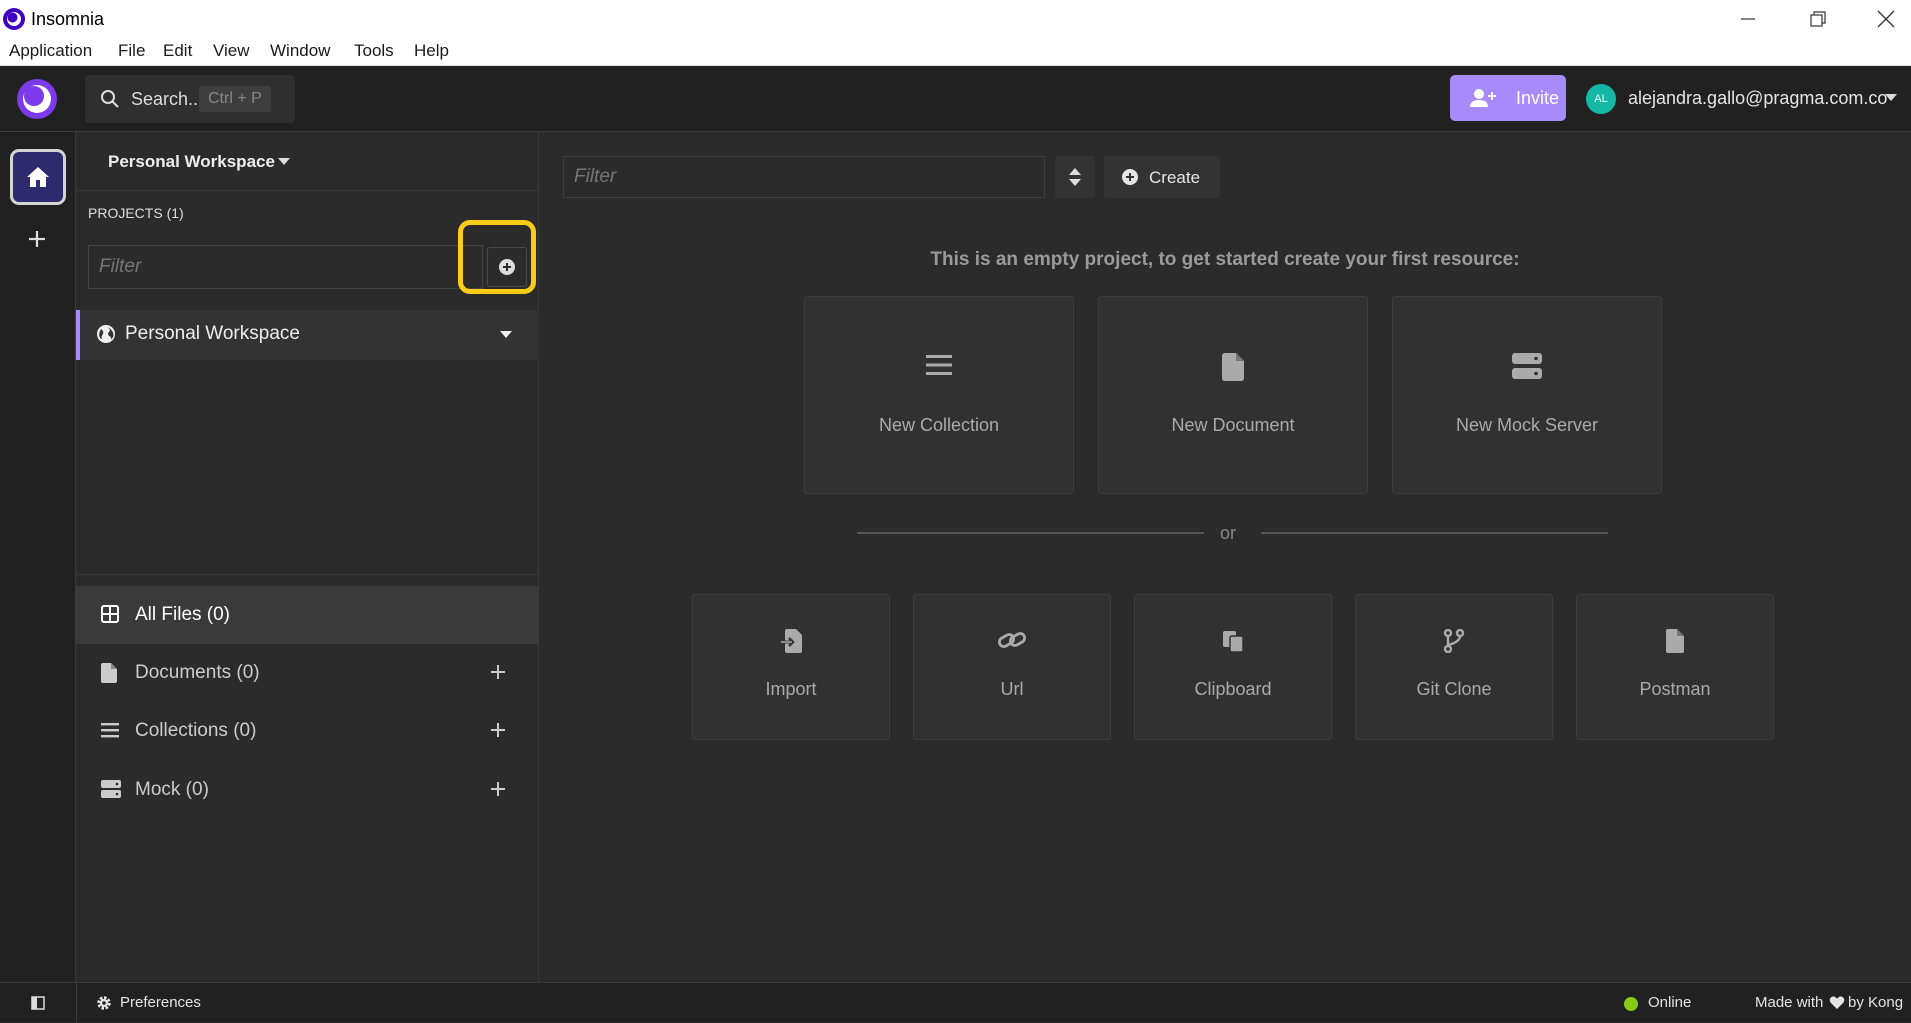  I want to click on import-card: Import, so click(791, 667).